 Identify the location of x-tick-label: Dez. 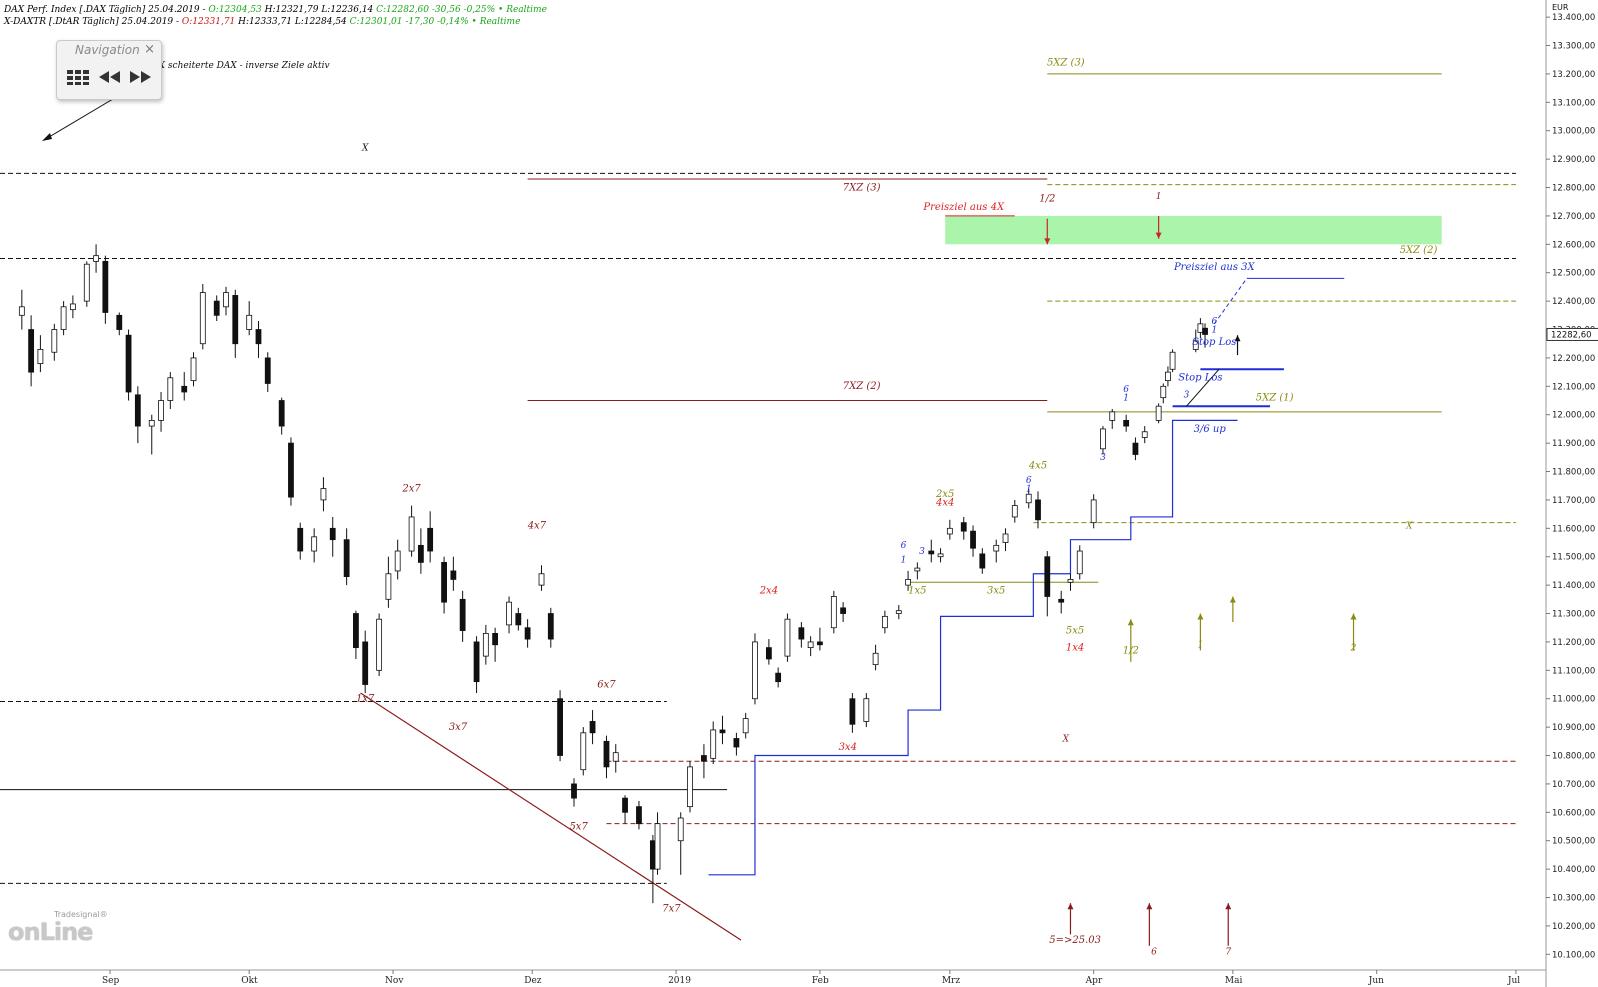
(533, 981).